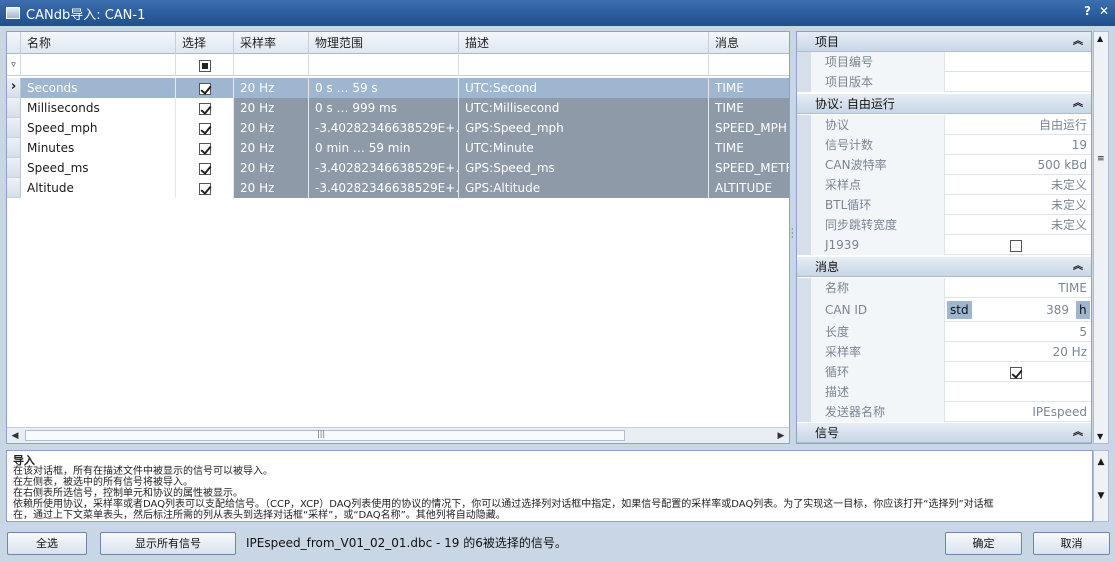 This screenshot has width=1115, height=562. What do you see at coordinates (98, 65) in the screenshot?
I see `filter-name` at bounding box center [98, 65].